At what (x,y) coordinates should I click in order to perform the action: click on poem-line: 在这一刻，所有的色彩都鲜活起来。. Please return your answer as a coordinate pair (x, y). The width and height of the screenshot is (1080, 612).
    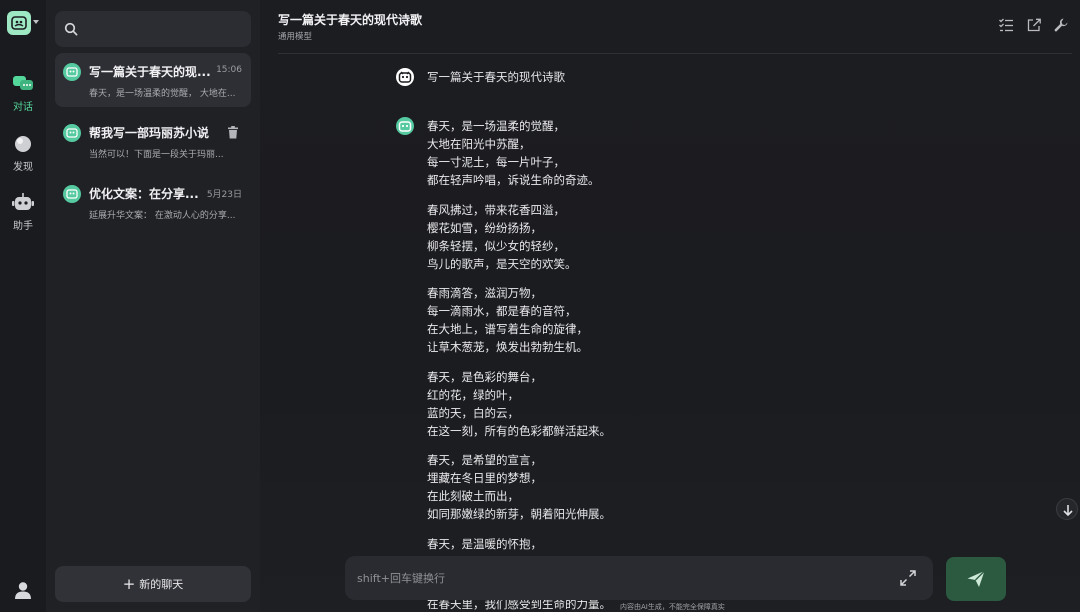
    Looking at the image, I should click on (519, 430).